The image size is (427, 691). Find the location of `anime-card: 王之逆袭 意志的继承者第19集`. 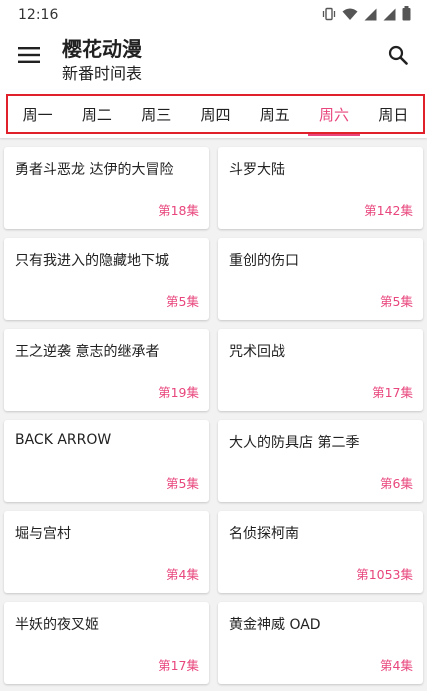

anime-card: 王之逆袭 意志的继承者第19集 is located at coordinates (106, 370).